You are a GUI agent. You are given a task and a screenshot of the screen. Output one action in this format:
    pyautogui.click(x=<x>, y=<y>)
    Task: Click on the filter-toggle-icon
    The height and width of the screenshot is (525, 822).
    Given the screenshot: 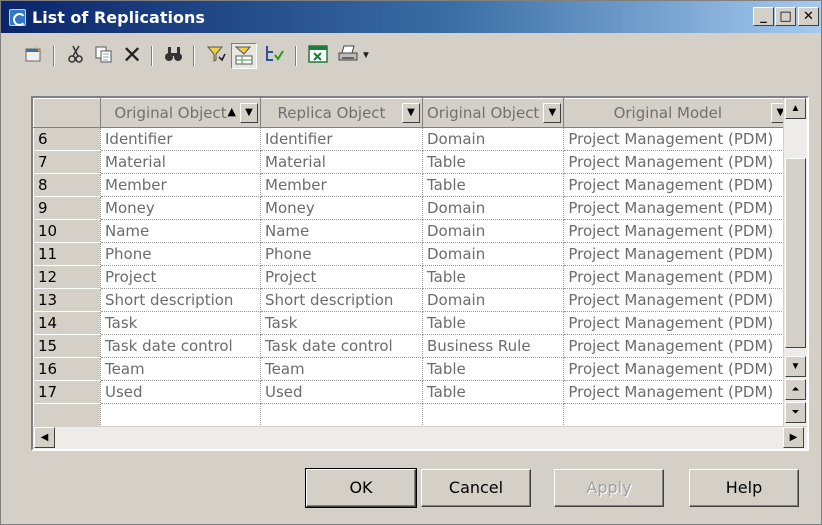 What is the action you would take?
    pyautogui.click(x=244, y=56)
    